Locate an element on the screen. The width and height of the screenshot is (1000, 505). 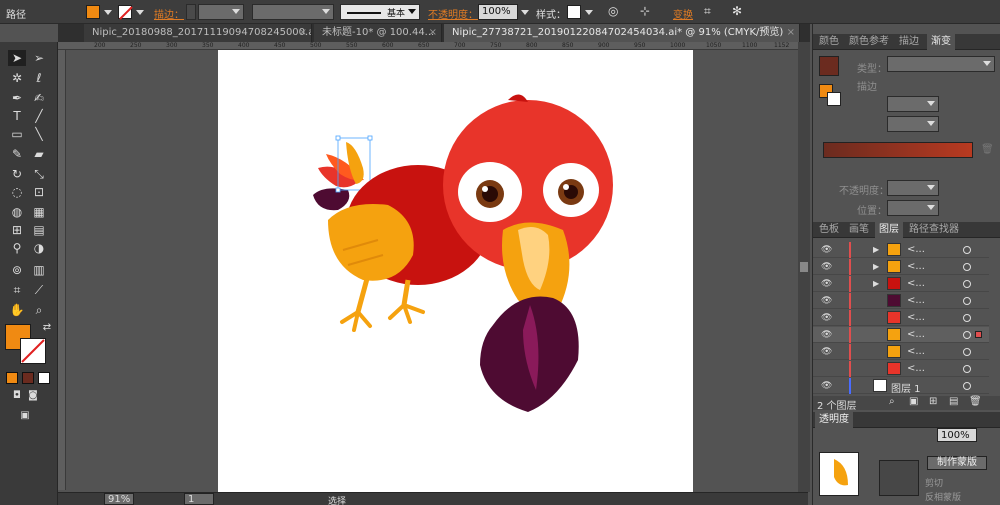
vertical-scrollbar is located at coordinates (804, 267).